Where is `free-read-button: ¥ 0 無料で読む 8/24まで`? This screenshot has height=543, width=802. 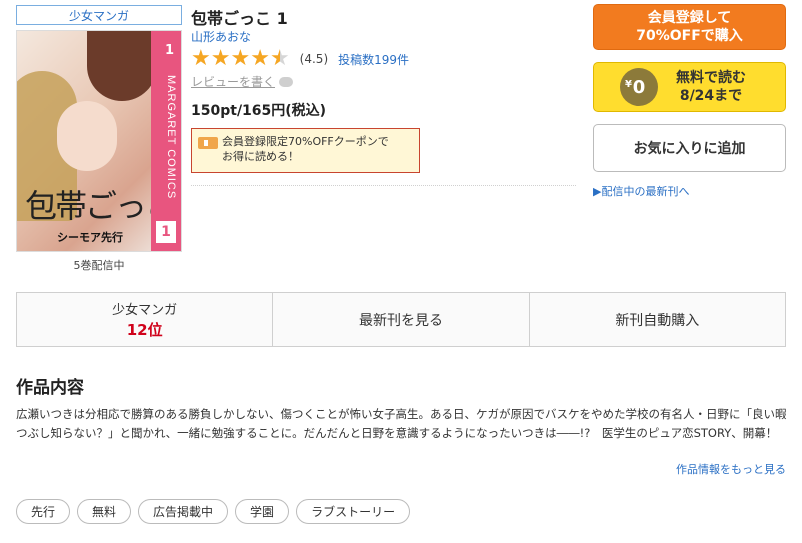 free-read-button: ¥ 0 無料で読む 8/24まで is located at coordinates (689, 87).